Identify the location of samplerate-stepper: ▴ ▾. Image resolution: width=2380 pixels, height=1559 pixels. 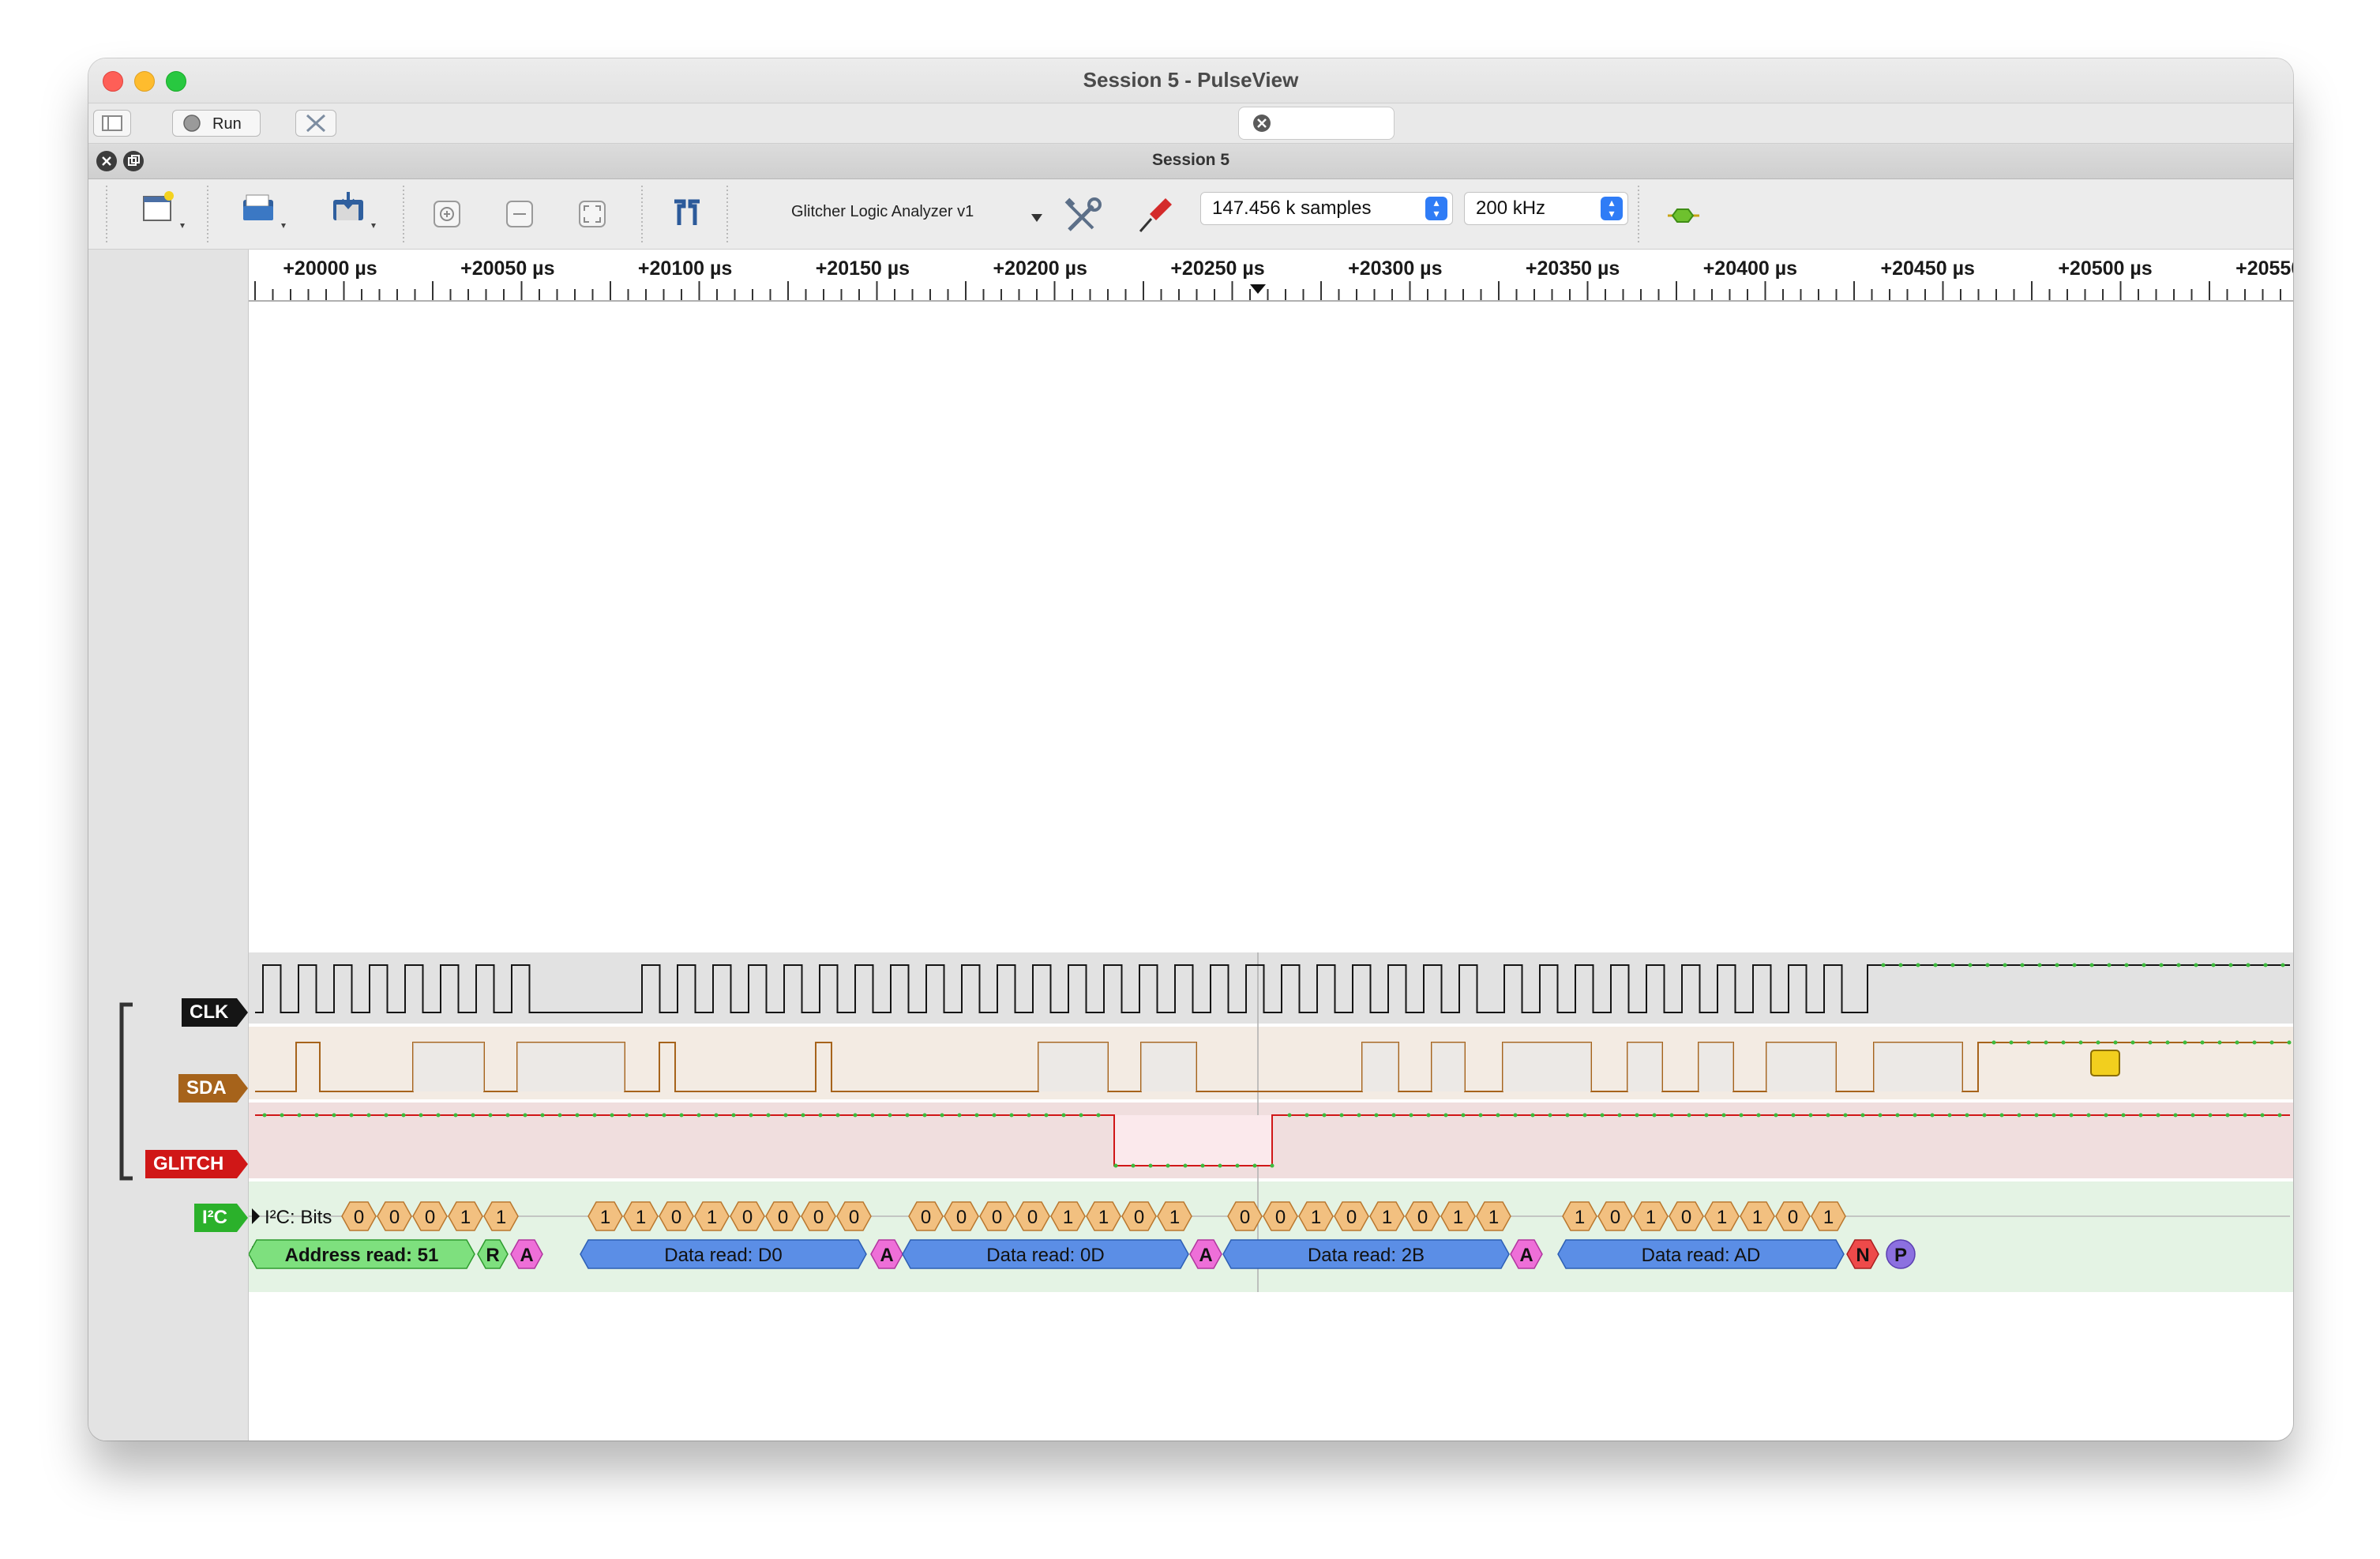
(1612, 208).